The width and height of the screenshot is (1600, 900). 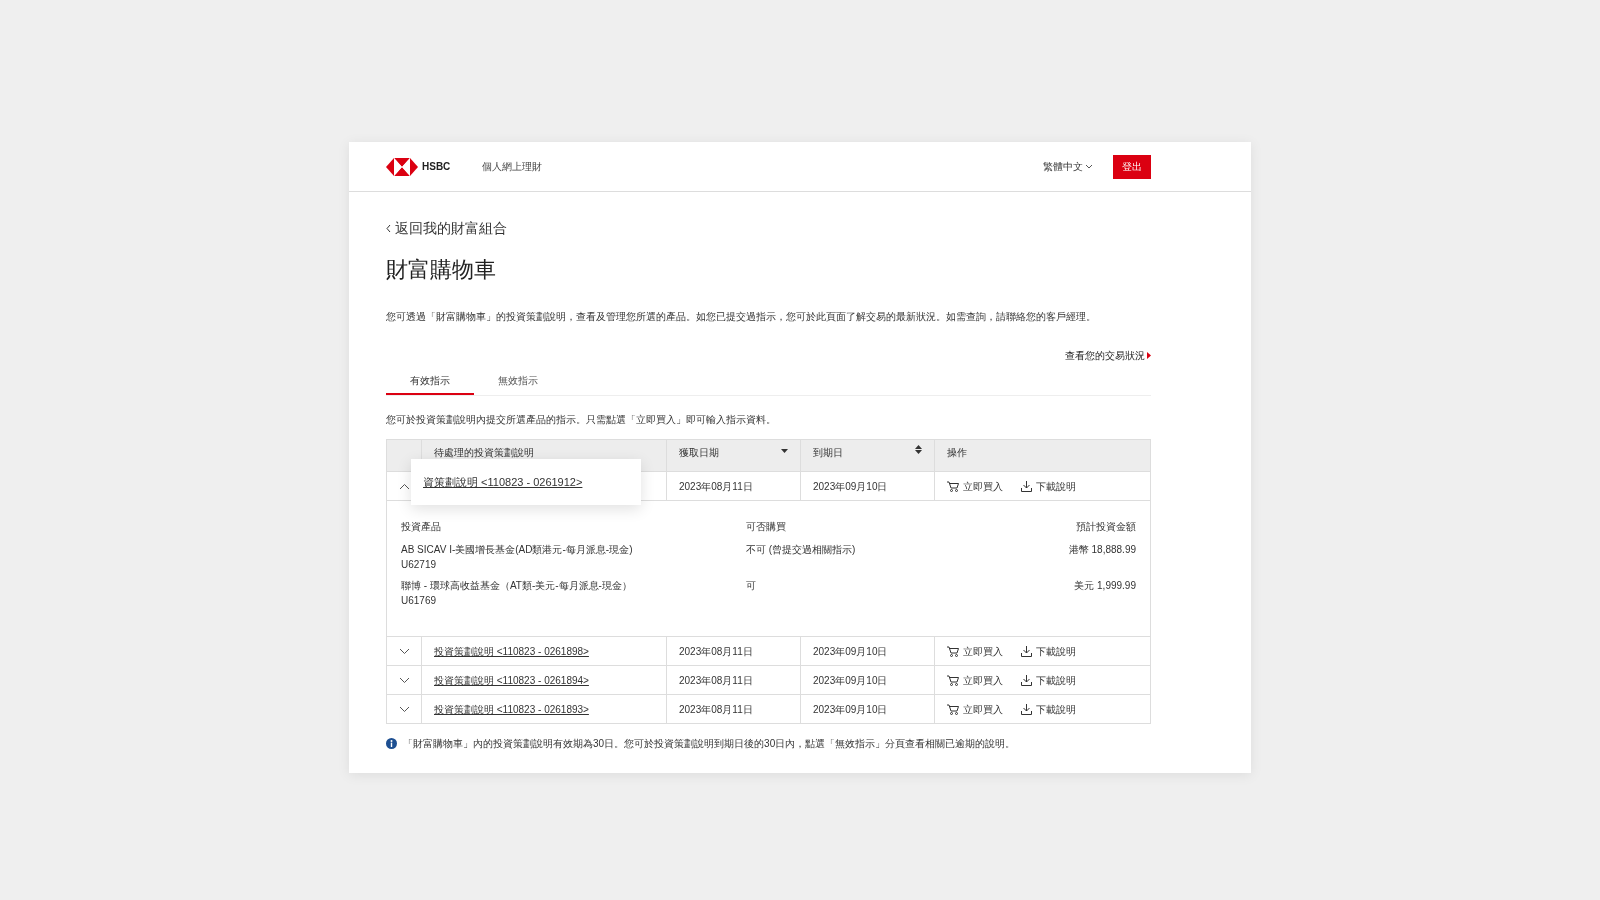 I want to click on availability-text: 可, so click(x=751, y=586).